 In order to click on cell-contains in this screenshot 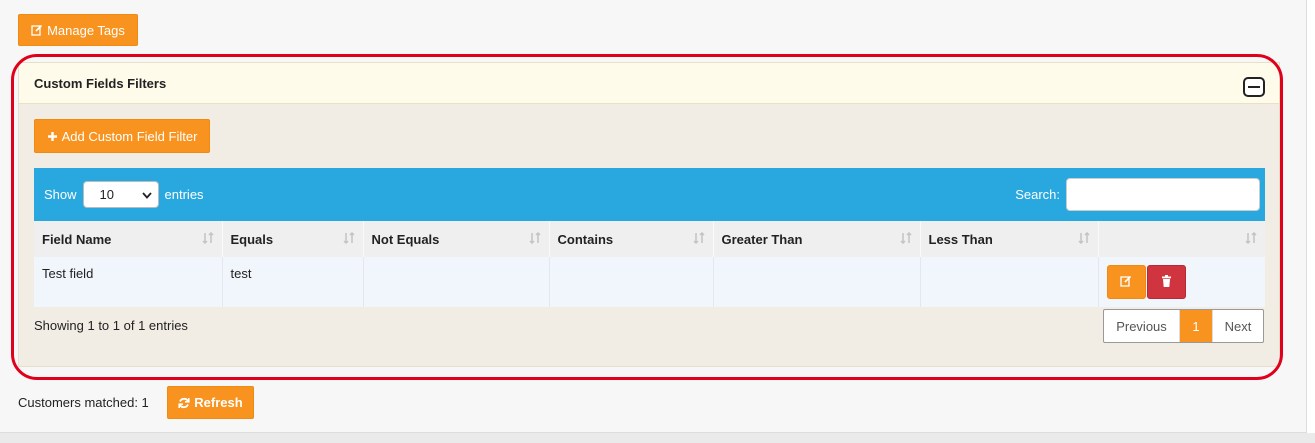, I will do `click(630, 282)`.